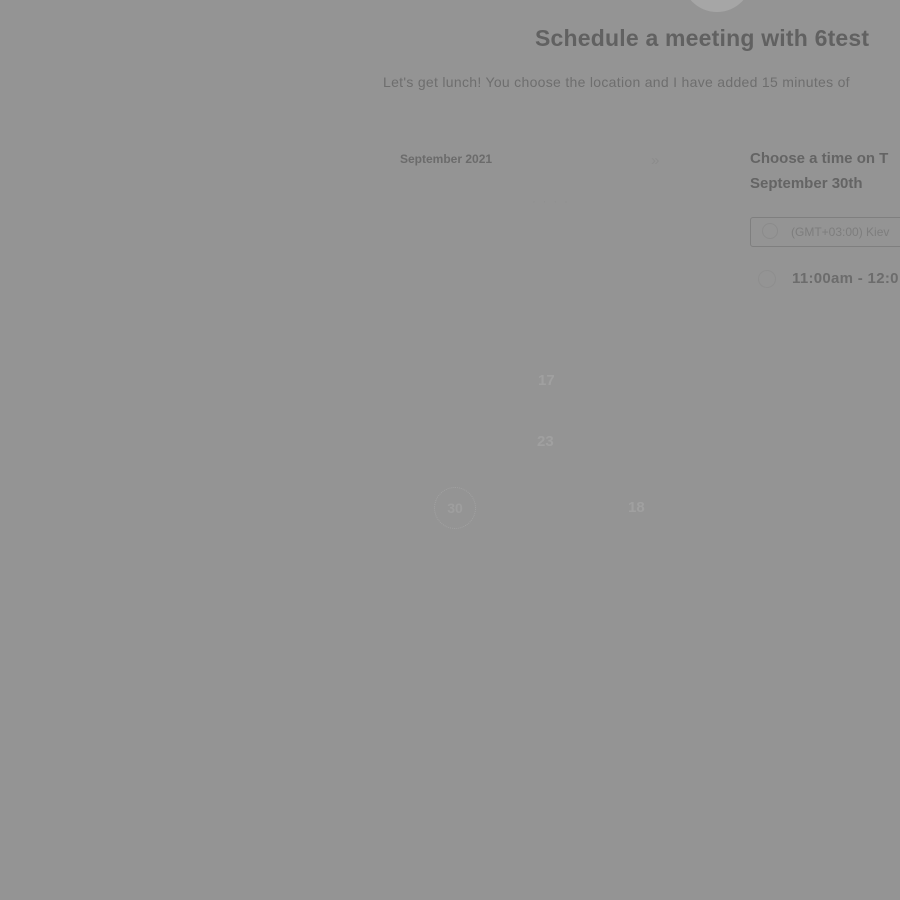 Image resolution: width=900 pixels, height=900 pixels. Describe the element at coordinates (767, 279) in the screenshot. I see `clock-icon` at that location.